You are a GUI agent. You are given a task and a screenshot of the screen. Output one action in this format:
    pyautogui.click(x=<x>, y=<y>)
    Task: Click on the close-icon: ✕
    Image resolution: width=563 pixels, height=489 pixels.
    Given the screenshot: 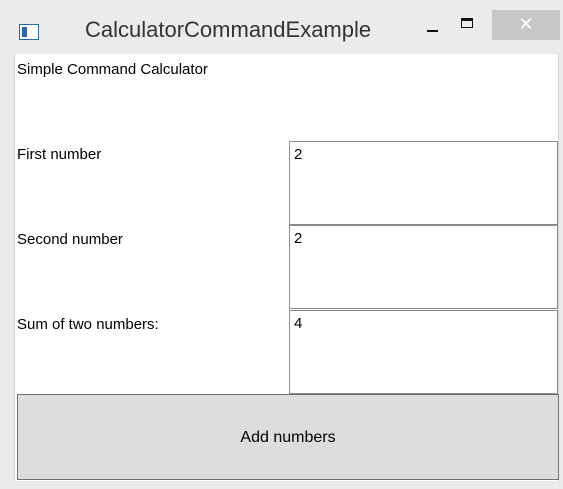 What is the action you would take?
    pyautogui.click(x=526, y=24)
    